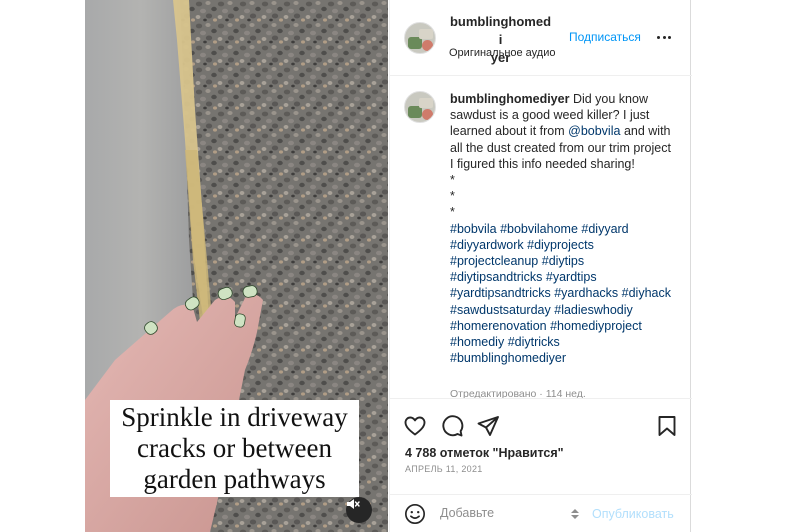  I want to click on hashtag-link: #diytips, so click(563, 261).